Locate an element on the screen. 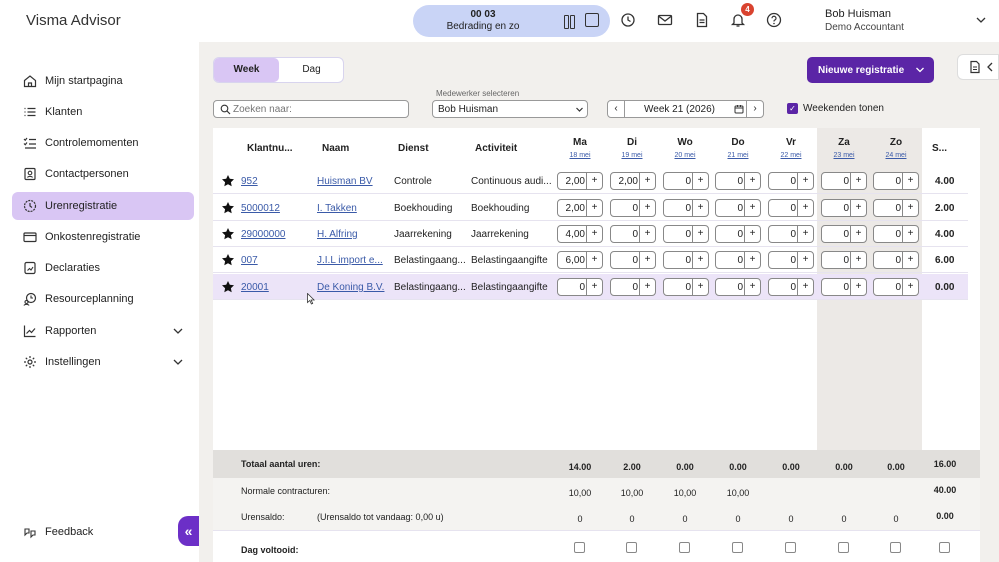 Image resolution: width=999 pixels, height=562 pixels. calendar-icon is located at coordinates (739, 109).